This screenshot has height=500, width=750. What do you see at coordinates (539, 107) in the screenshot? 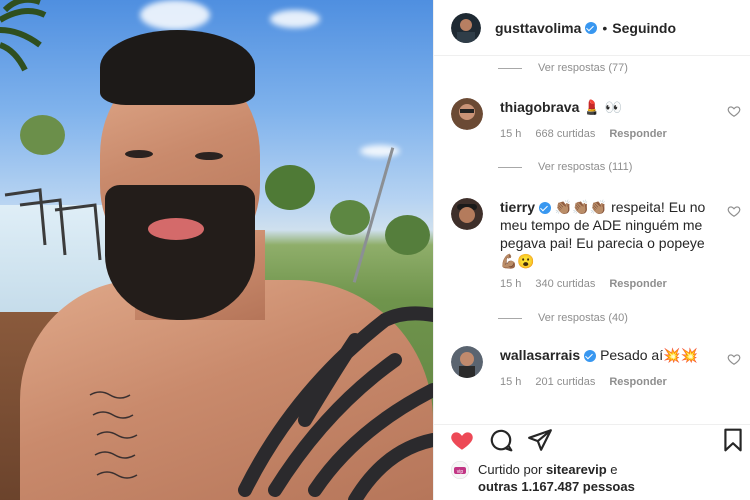
I see `commenter-username: thiagobrava` at bounding box center [539, 107].